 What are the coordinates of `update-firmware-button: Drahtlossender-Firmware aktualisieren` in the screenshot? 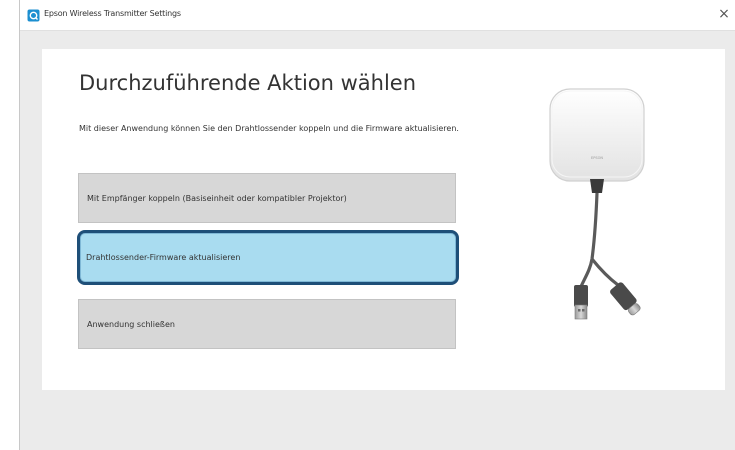 It's located at (268, 257).